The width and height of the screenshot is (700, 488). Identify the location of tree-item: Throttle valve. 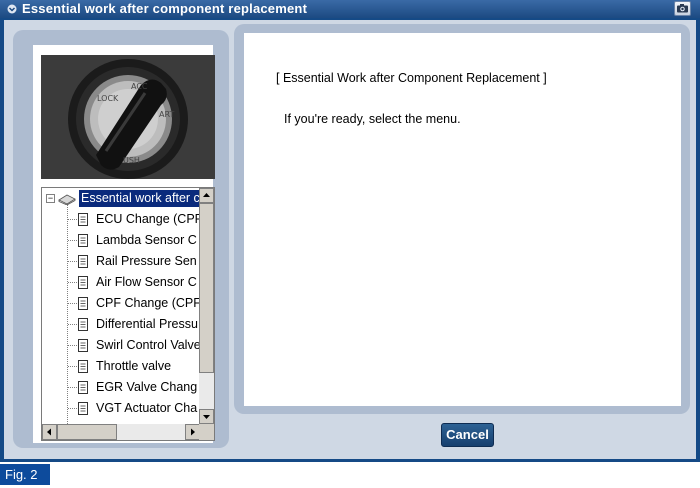
(121, 366).